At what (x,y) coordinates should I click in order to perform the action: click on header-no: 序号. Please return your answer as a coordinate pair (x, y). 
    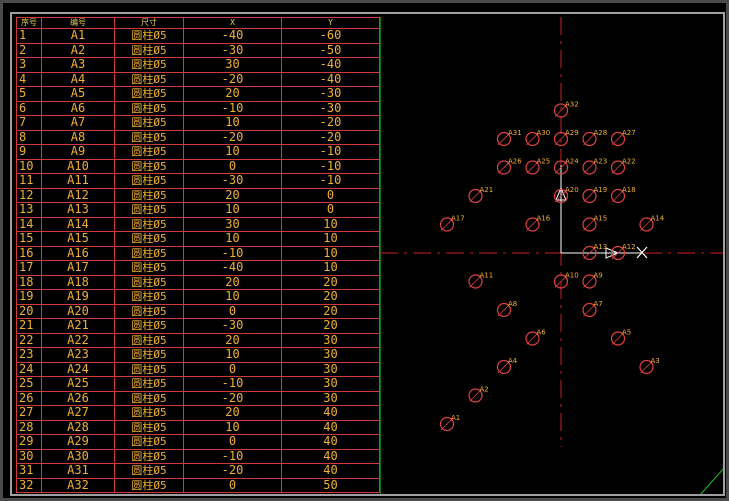
    Looking at the image, I should click on (29, 23).